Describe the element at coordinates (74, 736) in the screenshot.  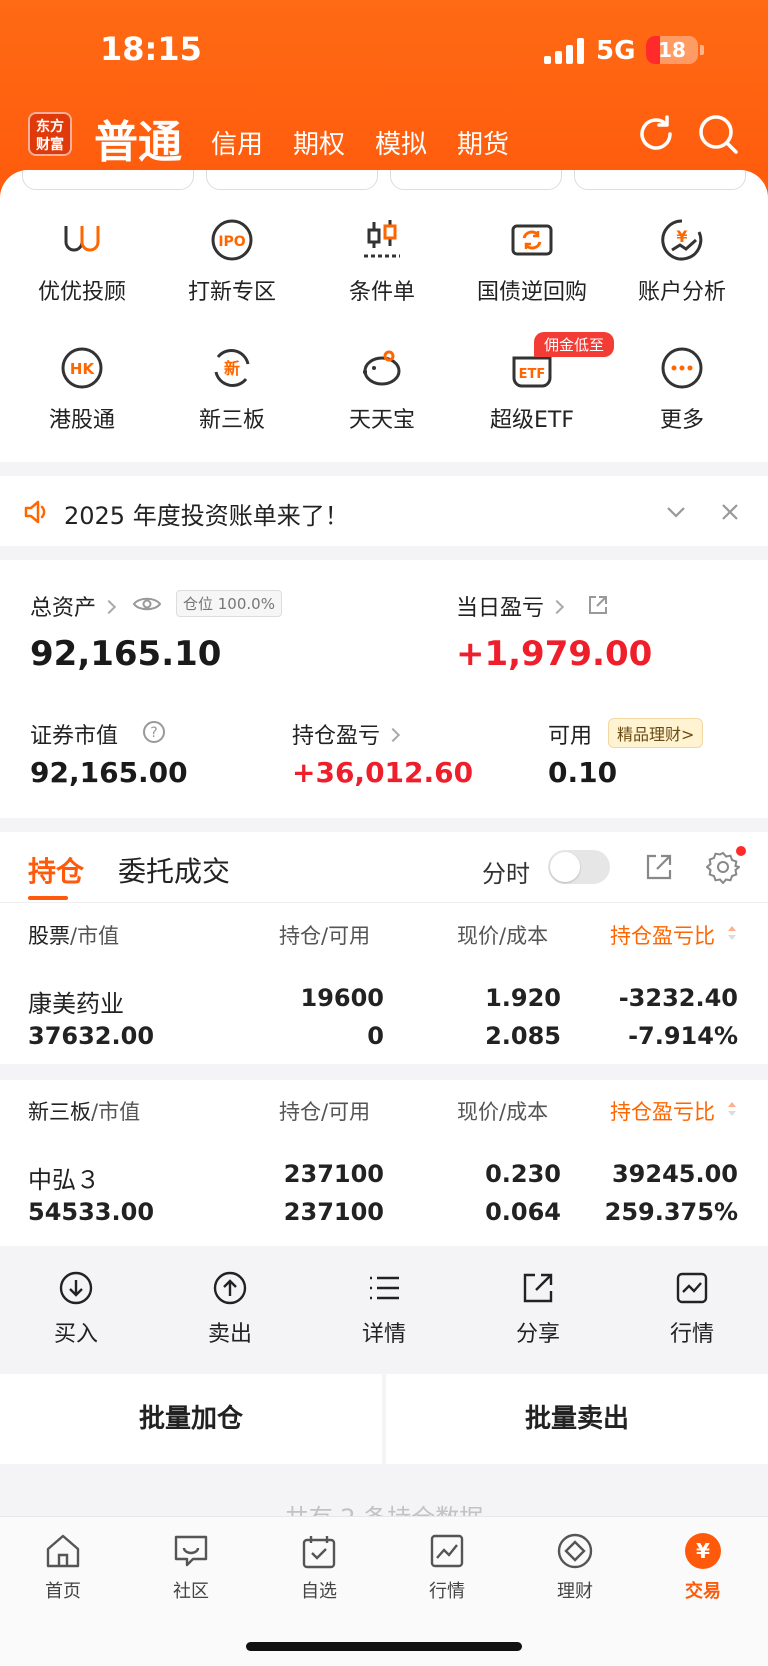
I see `market-value-label: 证券市值` at that location.